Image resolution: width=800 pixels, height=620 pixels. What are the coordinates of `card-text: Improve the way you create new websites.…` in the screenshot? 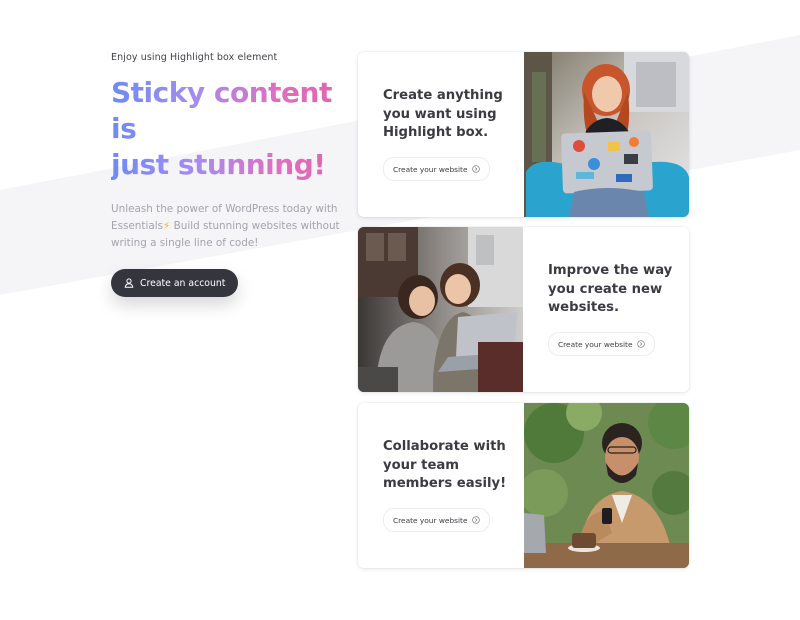 It's located at (606, 309).